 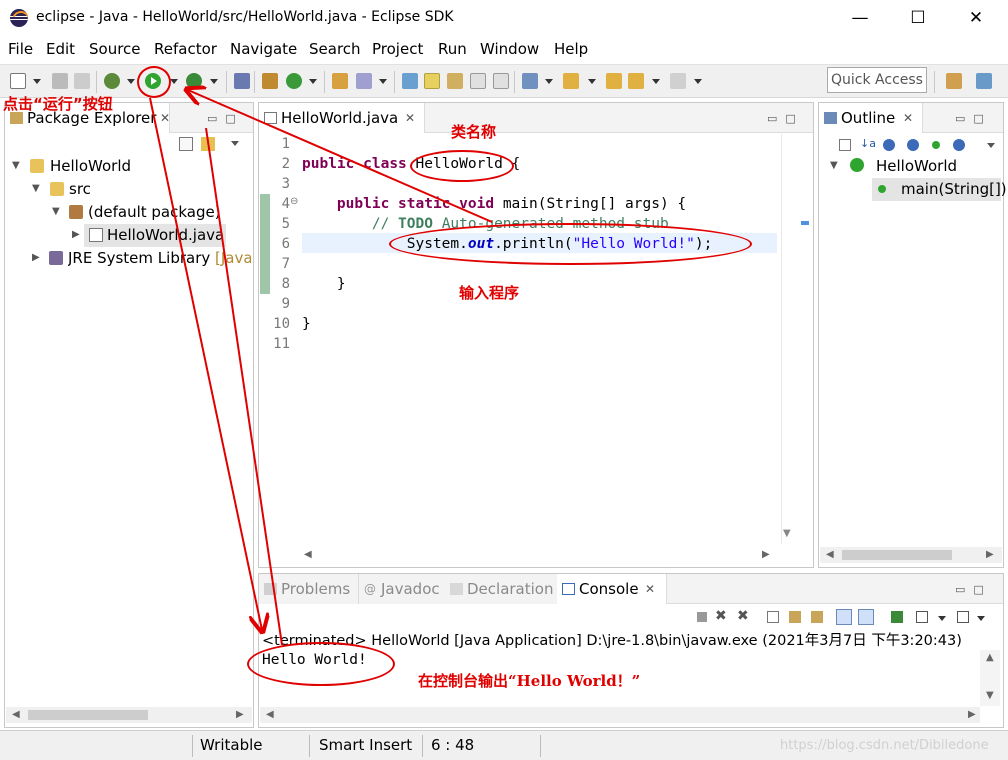 What do you see at coordinates (844, 617) in the screenshot?
I see `show-stdout-icon` at bounding box center [844, 617].